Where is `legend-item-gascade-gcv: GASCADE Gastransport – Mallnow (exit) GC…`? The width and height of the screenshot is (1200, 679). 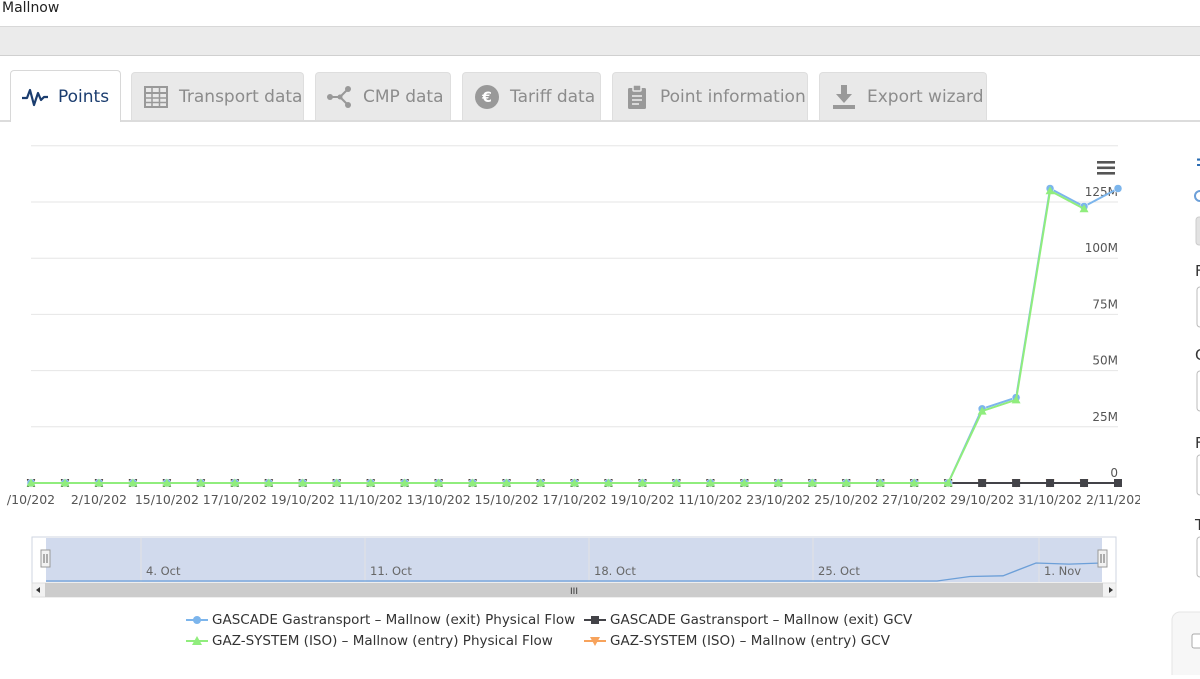
legend-item-gascade-gcv: GASCADE Gastransport – Mallnow (exit) GC… is located at coordinates (748, 620).